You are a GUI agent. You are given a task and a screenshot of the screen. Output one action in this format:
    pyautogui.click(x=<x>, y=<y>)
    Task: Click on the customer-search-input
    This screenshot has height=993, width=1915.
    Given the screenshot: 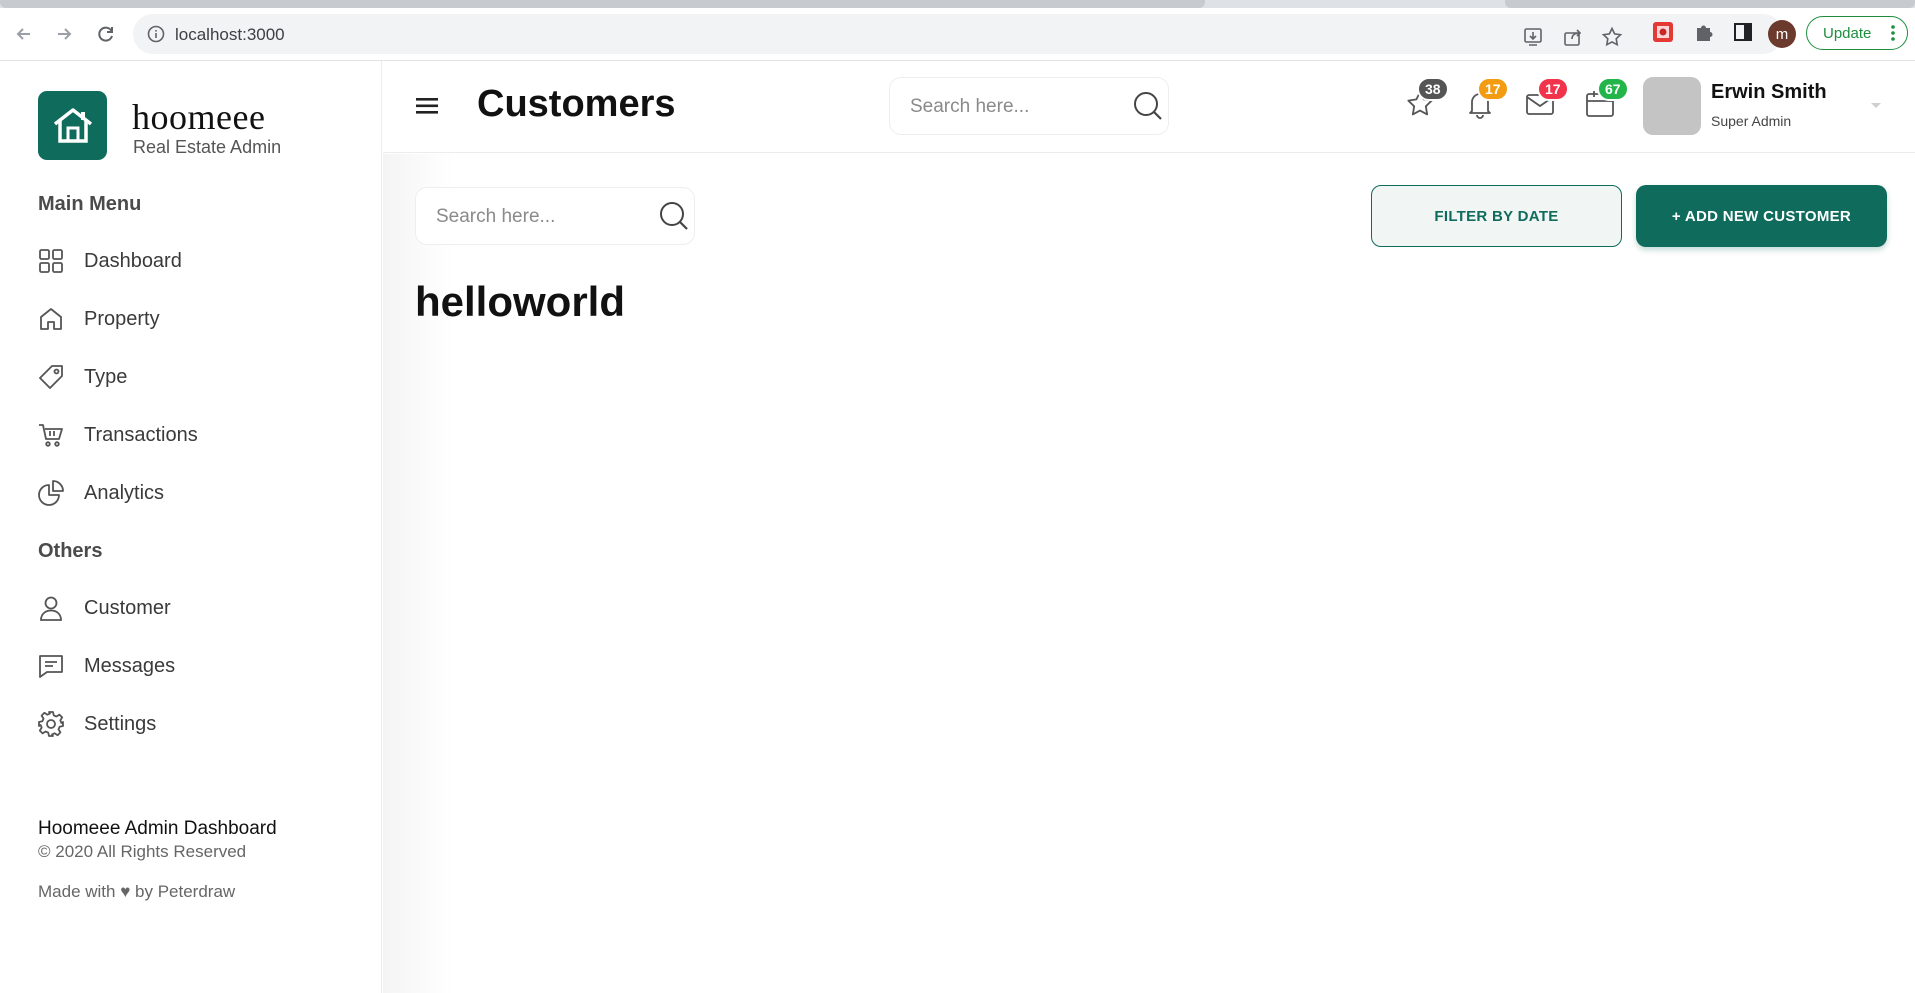 What is the action you would take?
    pyautogui.click(x=541, y=217)
    